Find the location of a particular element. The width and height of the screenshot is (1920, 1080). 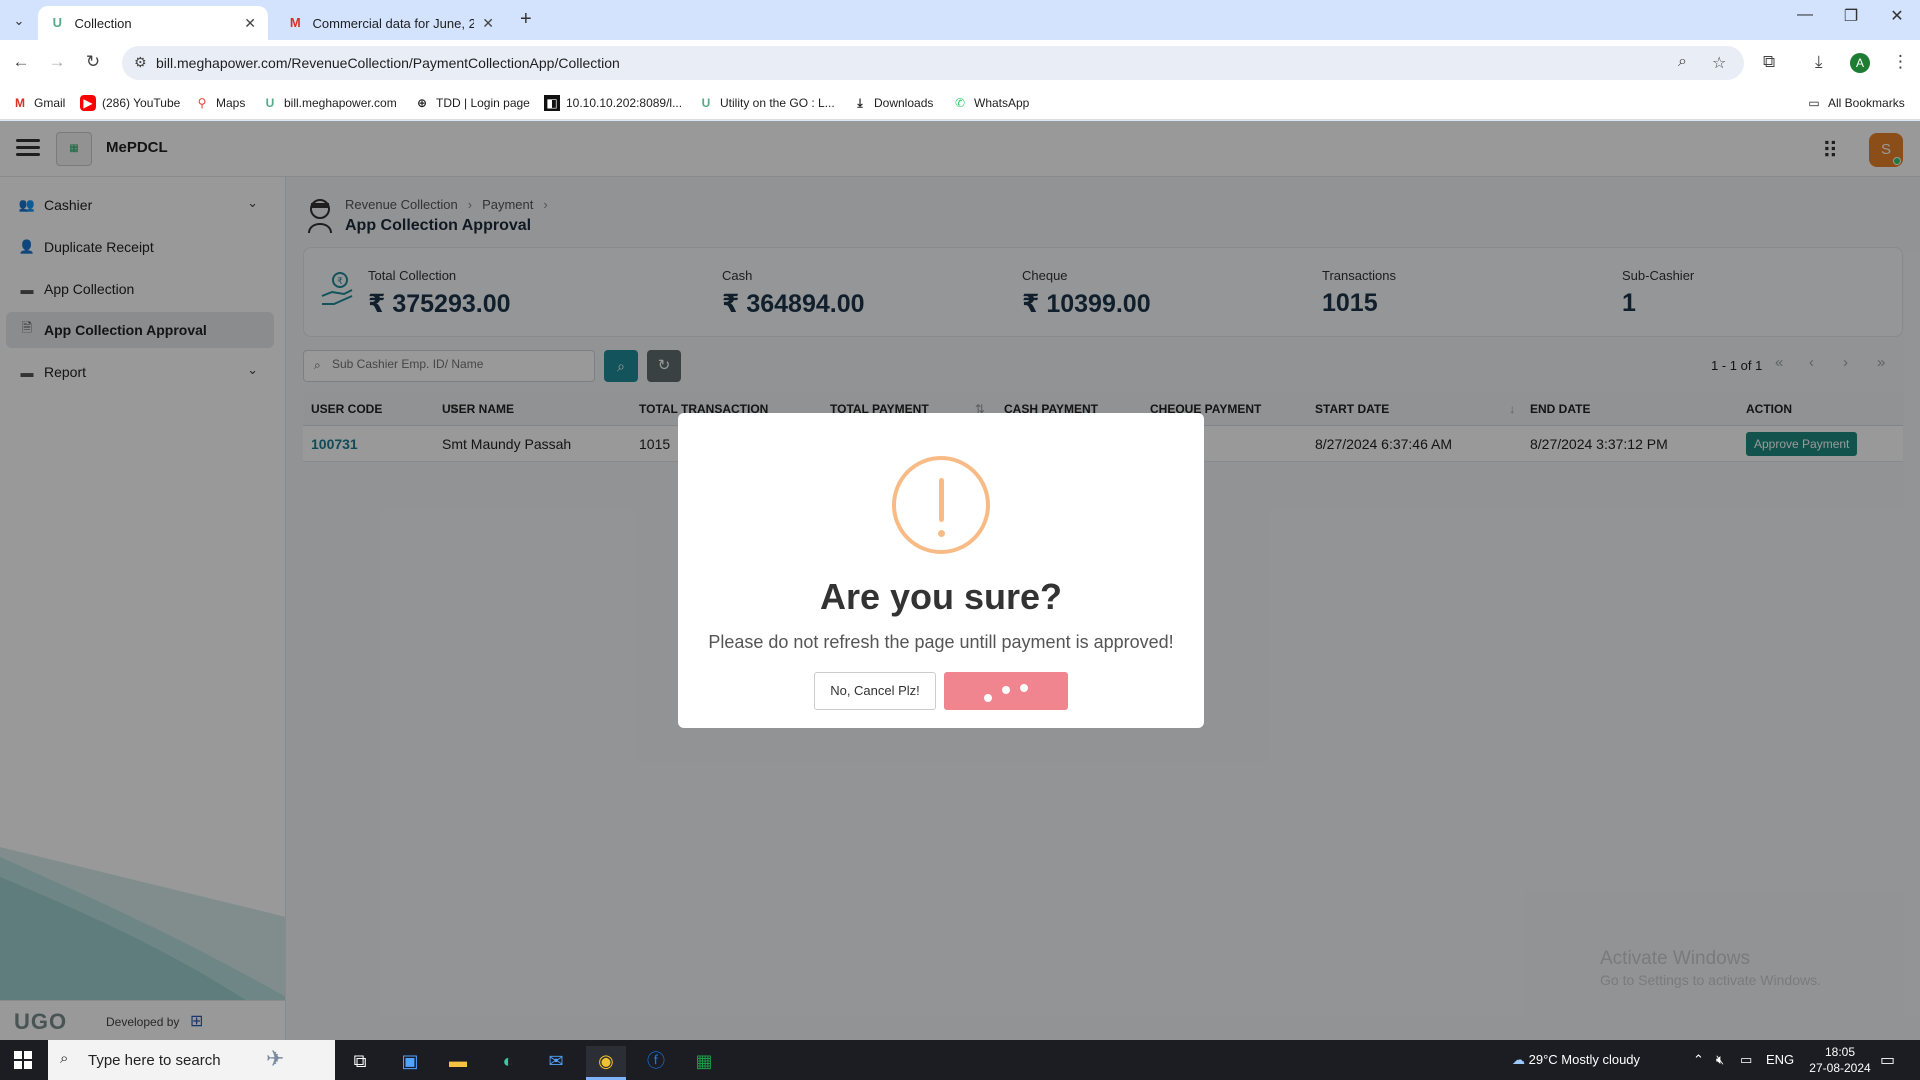

warning-icon is located at coordinates (941, 505).